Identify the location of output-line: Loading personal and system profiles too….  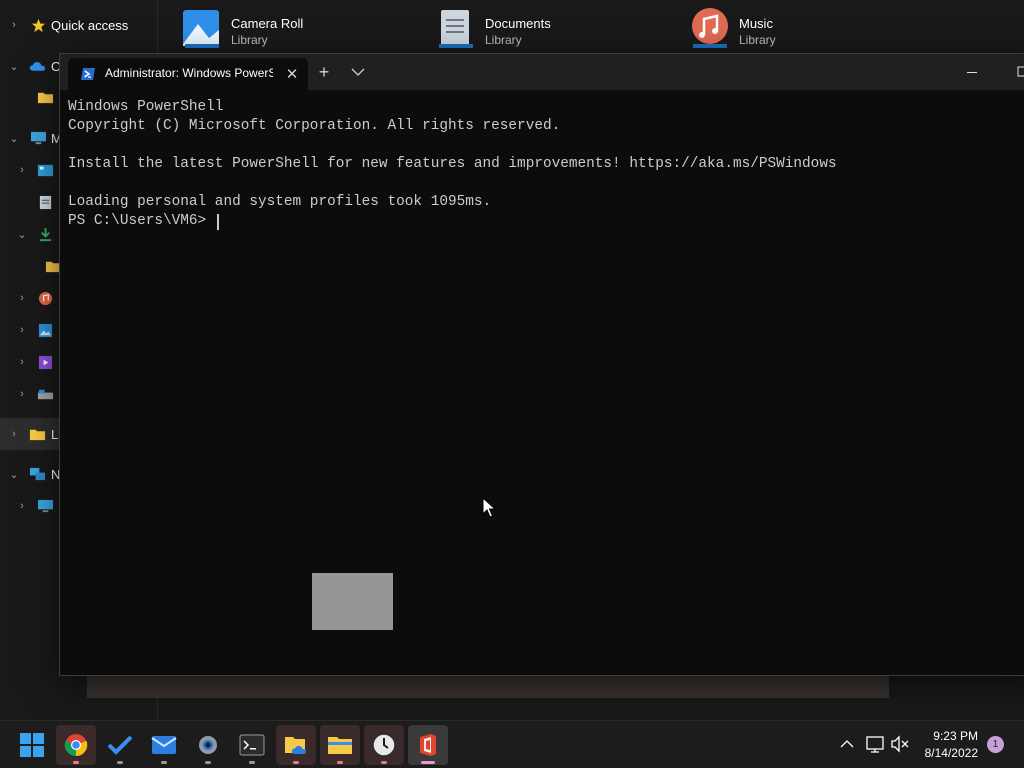
(280, 202).